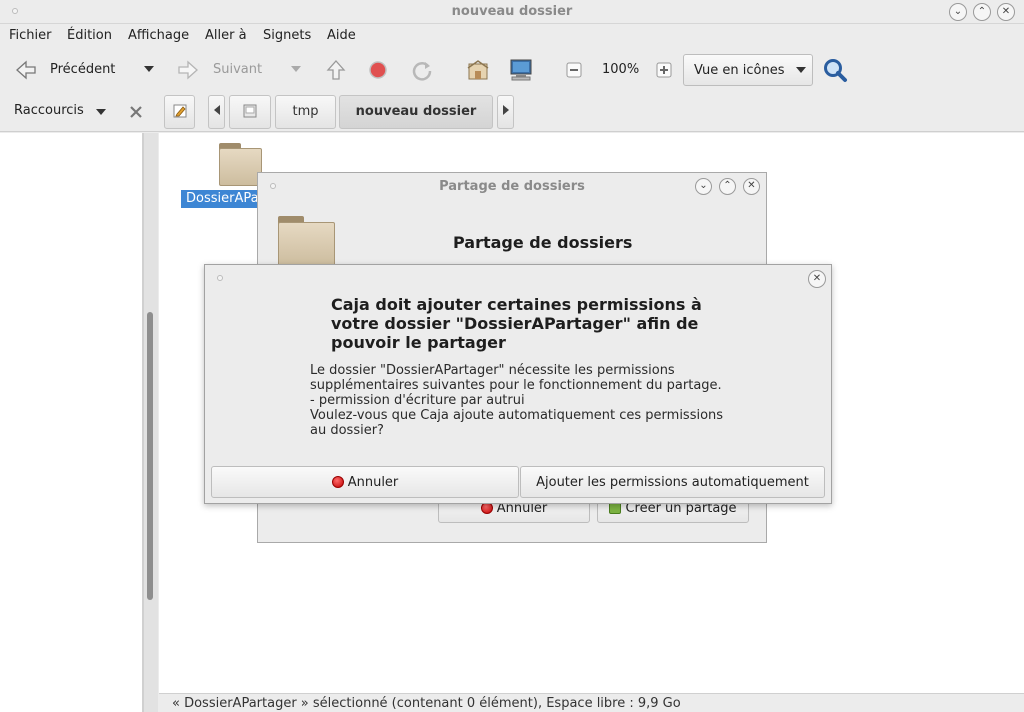 This screenshot has height=712, width=1024. What do you see at coordinates (26, 70) in the screenshot?
I see `back-arrow-icon` at bounding box center [26, 70].